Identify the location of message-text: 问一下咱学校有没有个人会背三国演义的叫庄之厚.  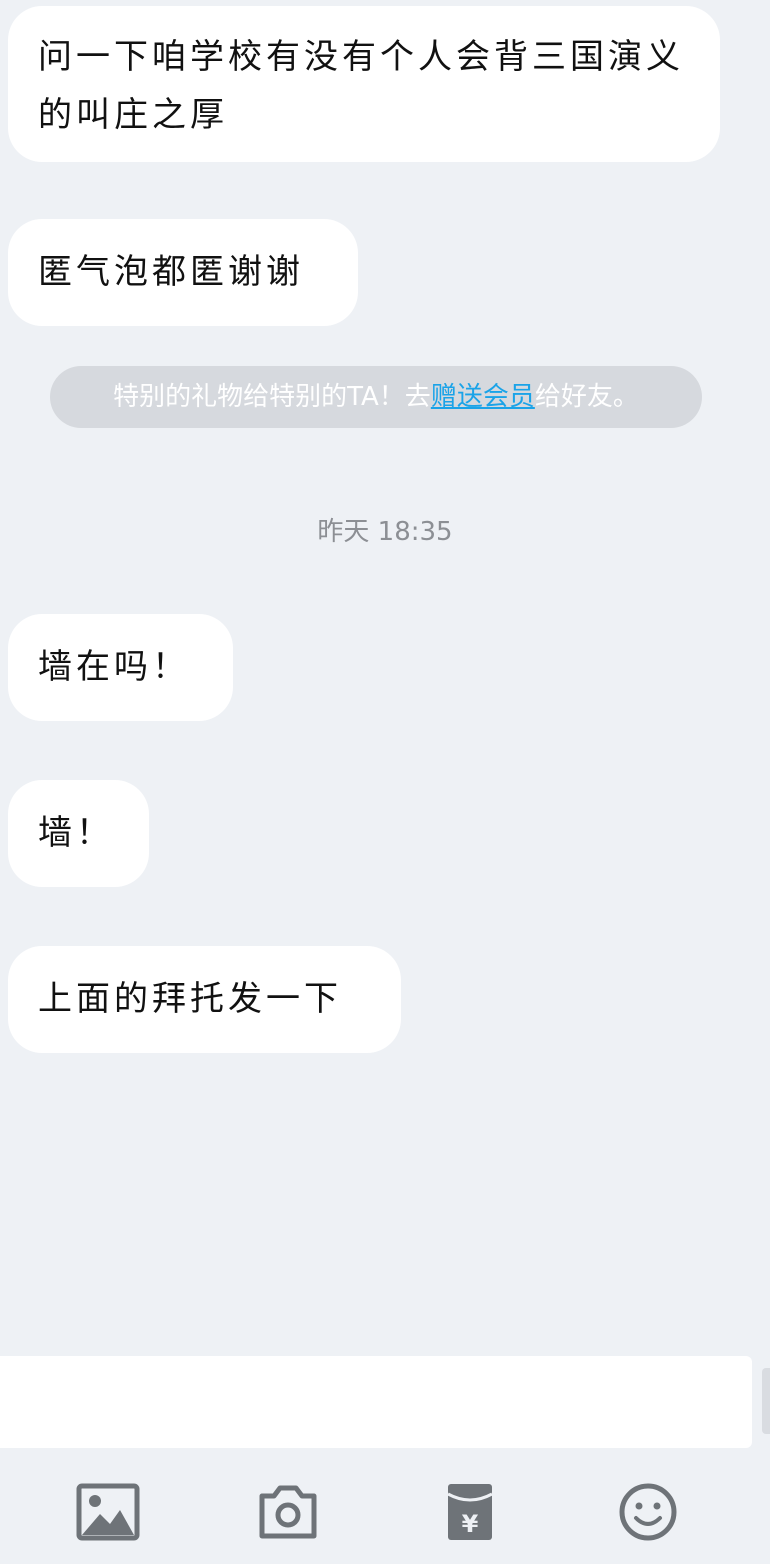
(361, 86).